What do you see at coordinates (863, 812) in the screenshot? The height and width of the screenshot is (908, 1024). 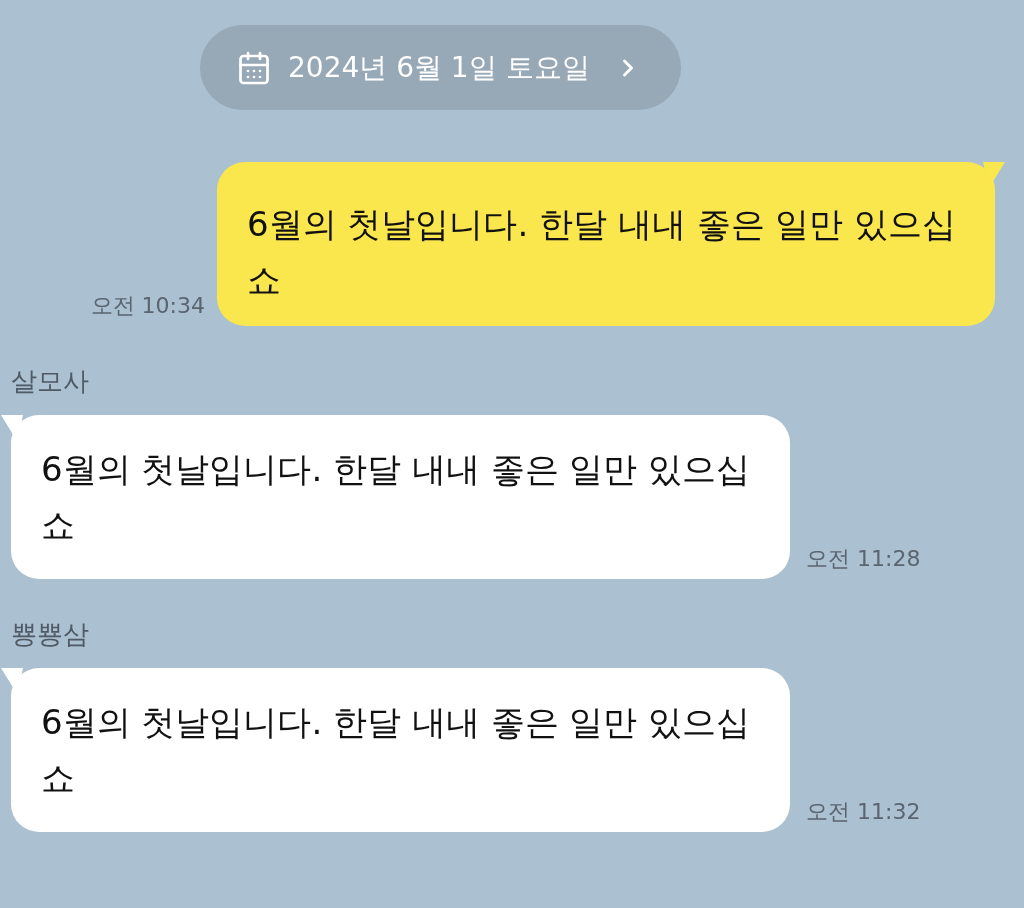 I see `message-time: 오전 11:32` at bounding box center [863, 812].